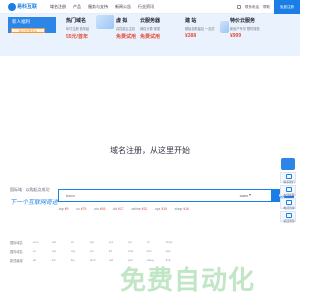 This screenshot has width=320, height=300. I want to click on side-tool-top: 返回顶部, so click(288, 217).